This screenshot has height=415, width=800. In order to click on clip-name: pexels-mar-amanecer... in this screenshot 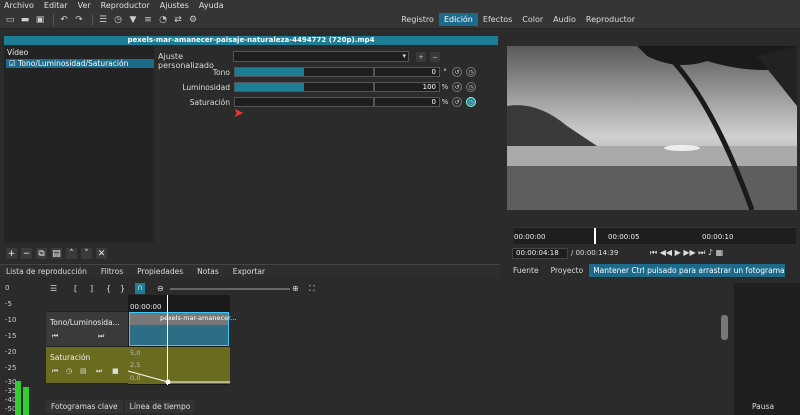, I will do `click(198, 318)`.